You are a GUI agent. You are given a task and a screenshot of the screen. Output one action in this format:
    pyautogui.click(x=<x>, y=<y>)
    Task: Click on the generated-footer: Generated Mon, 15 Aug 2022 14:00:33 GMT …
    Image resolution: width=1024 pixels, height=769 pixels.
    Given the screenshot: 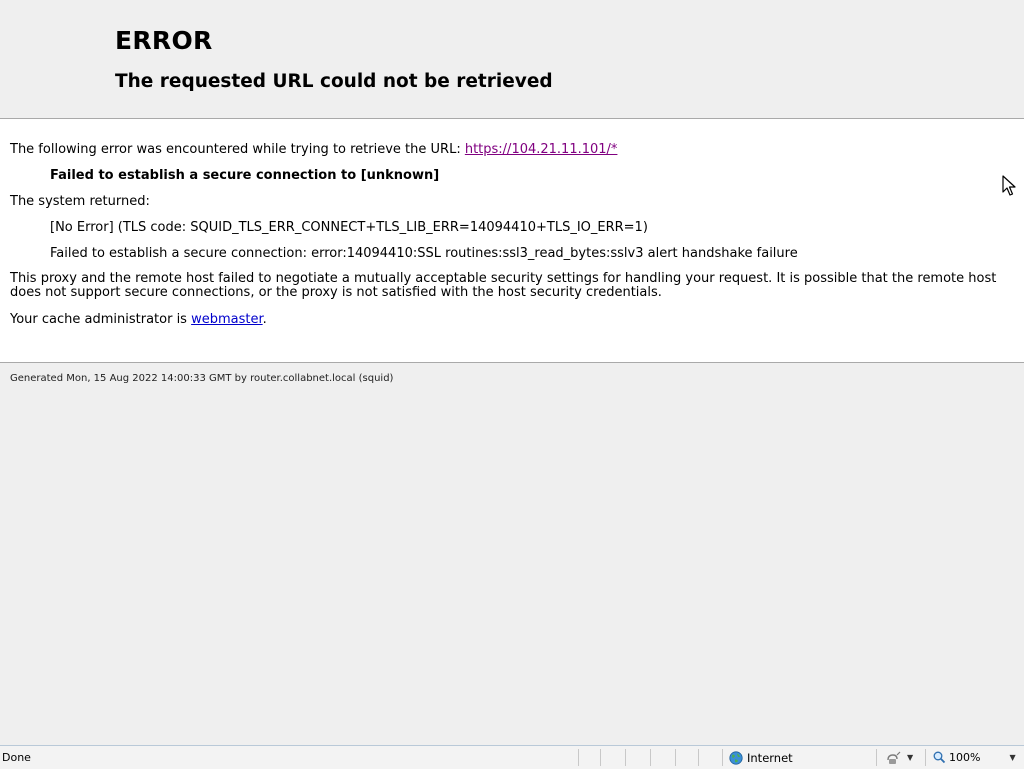 What is the action you would take?
    pyautogui.click(x=202, y=378)
    